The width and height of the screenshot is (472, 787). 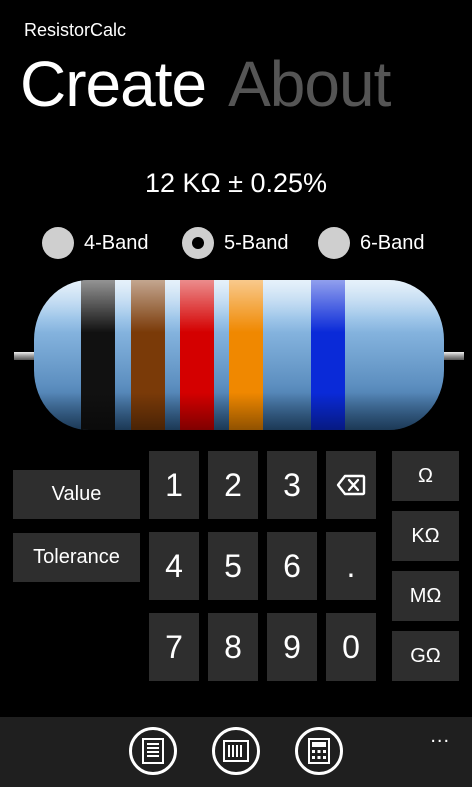 I want to click on pivot-header: Create About, so click(x=216, y=84).